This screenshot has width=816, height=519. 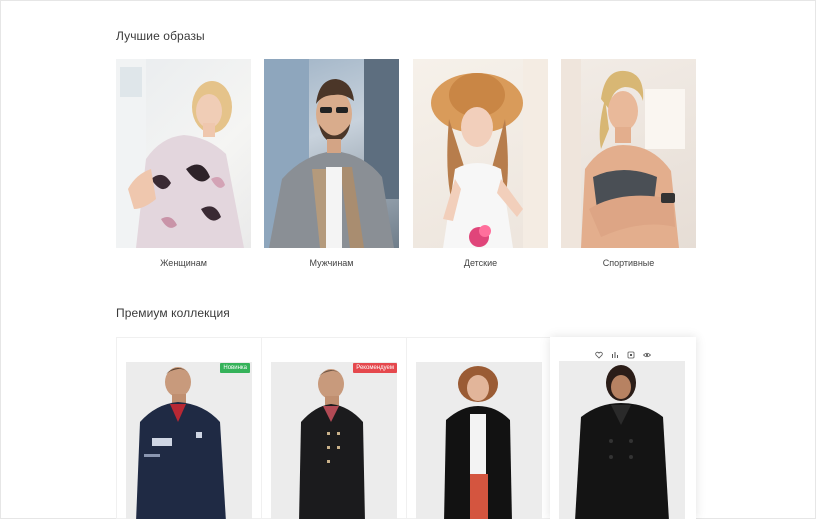 I want to click on look-label-sport: Спортивные, so click(x=628, y=263).